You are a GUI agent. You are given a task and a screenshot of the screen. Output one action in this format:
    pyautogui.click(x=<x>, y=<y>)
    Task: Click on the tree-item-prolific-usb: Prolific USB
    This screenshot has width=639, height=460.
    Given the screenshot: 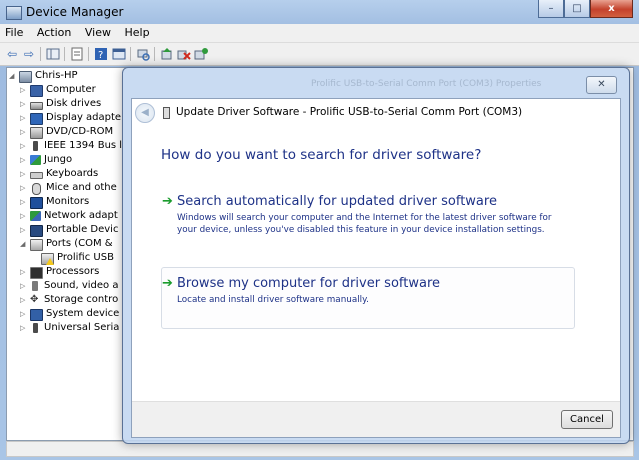 What is the action you would take?
    pyautogui.click(x=72, y=258)
    